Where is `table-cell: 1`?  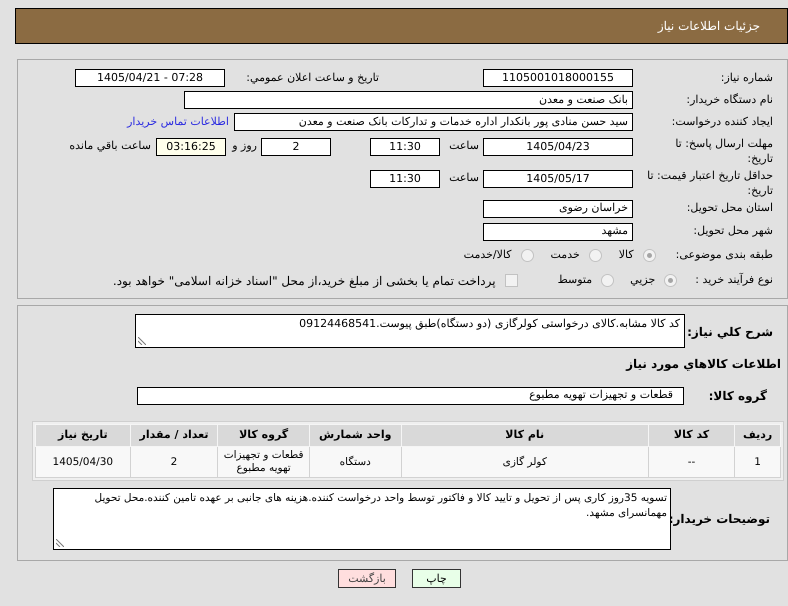 table-cell: 1 is located at coordinates (757, 462).